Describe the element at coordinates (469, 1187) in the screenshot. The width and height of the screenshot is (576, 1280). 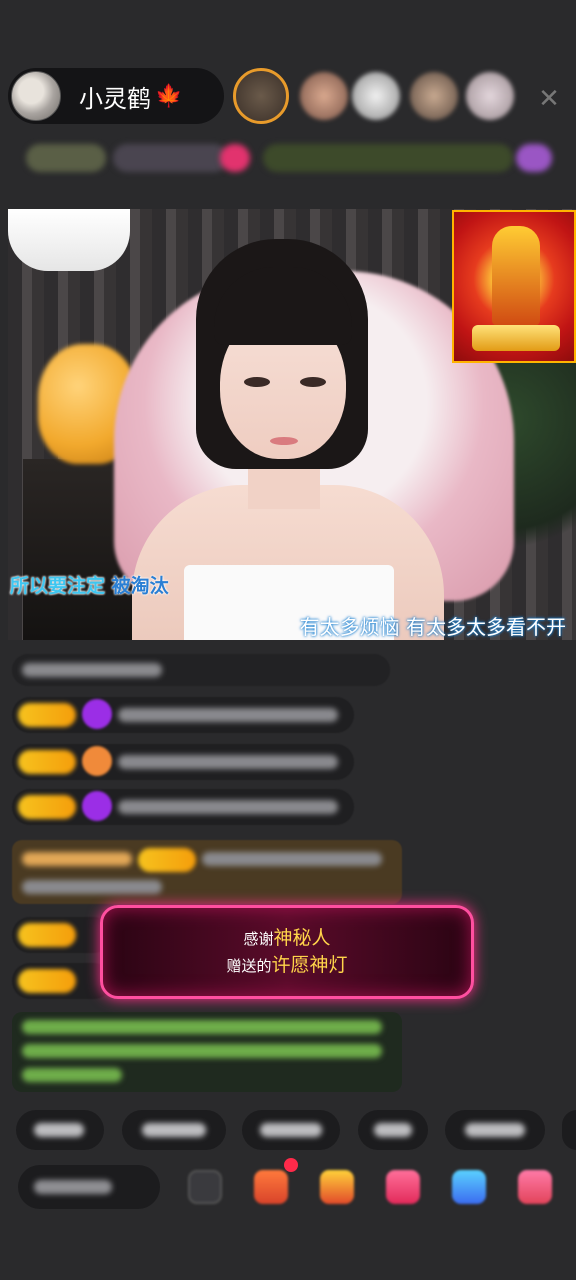
I see `game-icon` at that location.